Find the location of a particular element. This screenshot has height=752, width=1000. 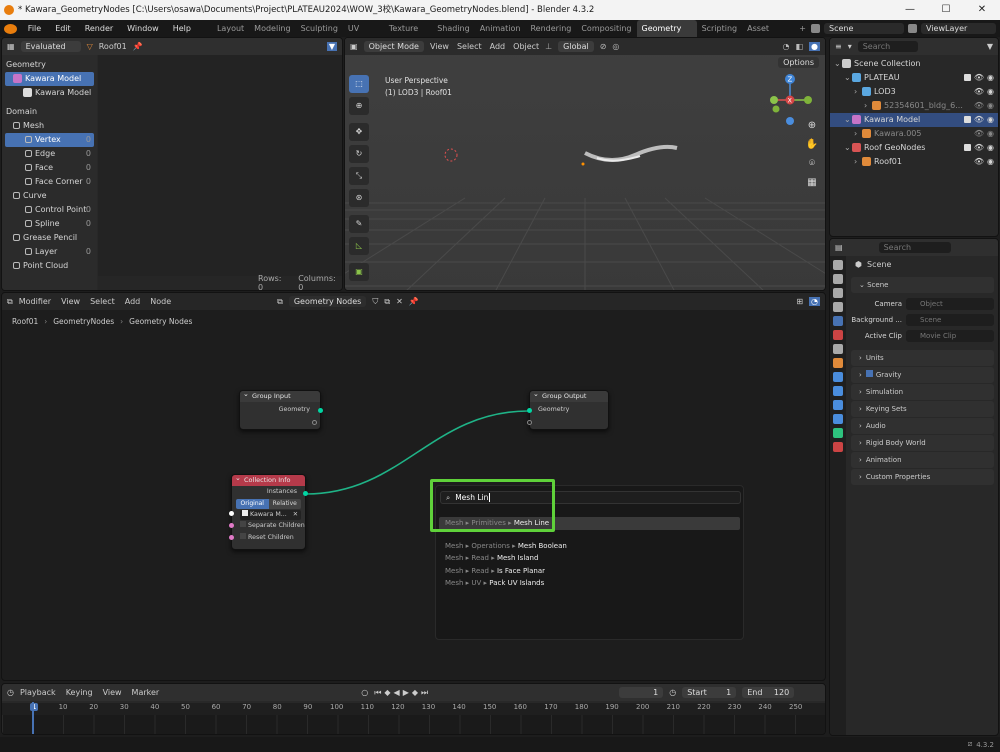

object-mode-dropdown: Object Mode is located at coordinates (393, 46).